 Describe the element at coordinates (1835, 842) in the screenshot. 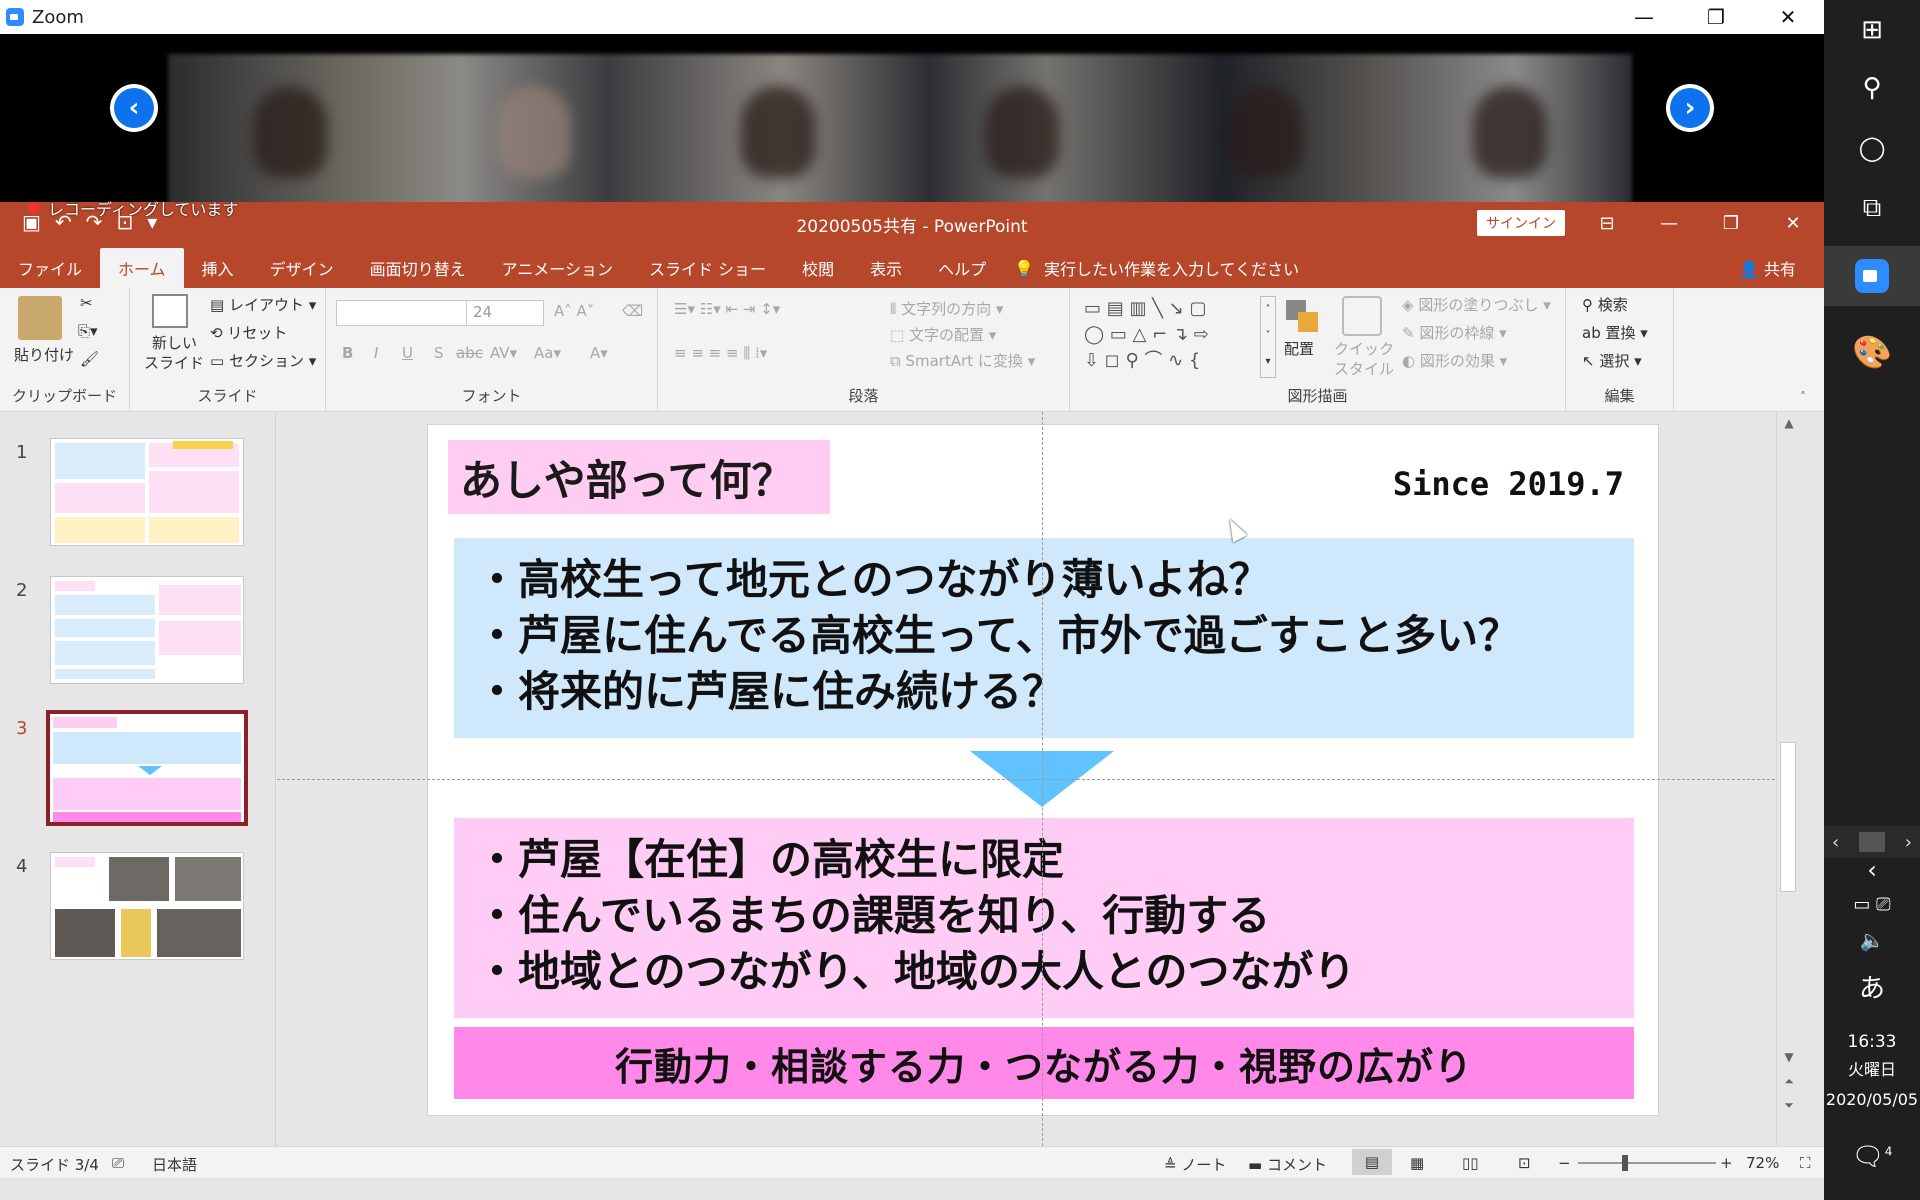

I see `chevron-left-icon: ‹` at that location.